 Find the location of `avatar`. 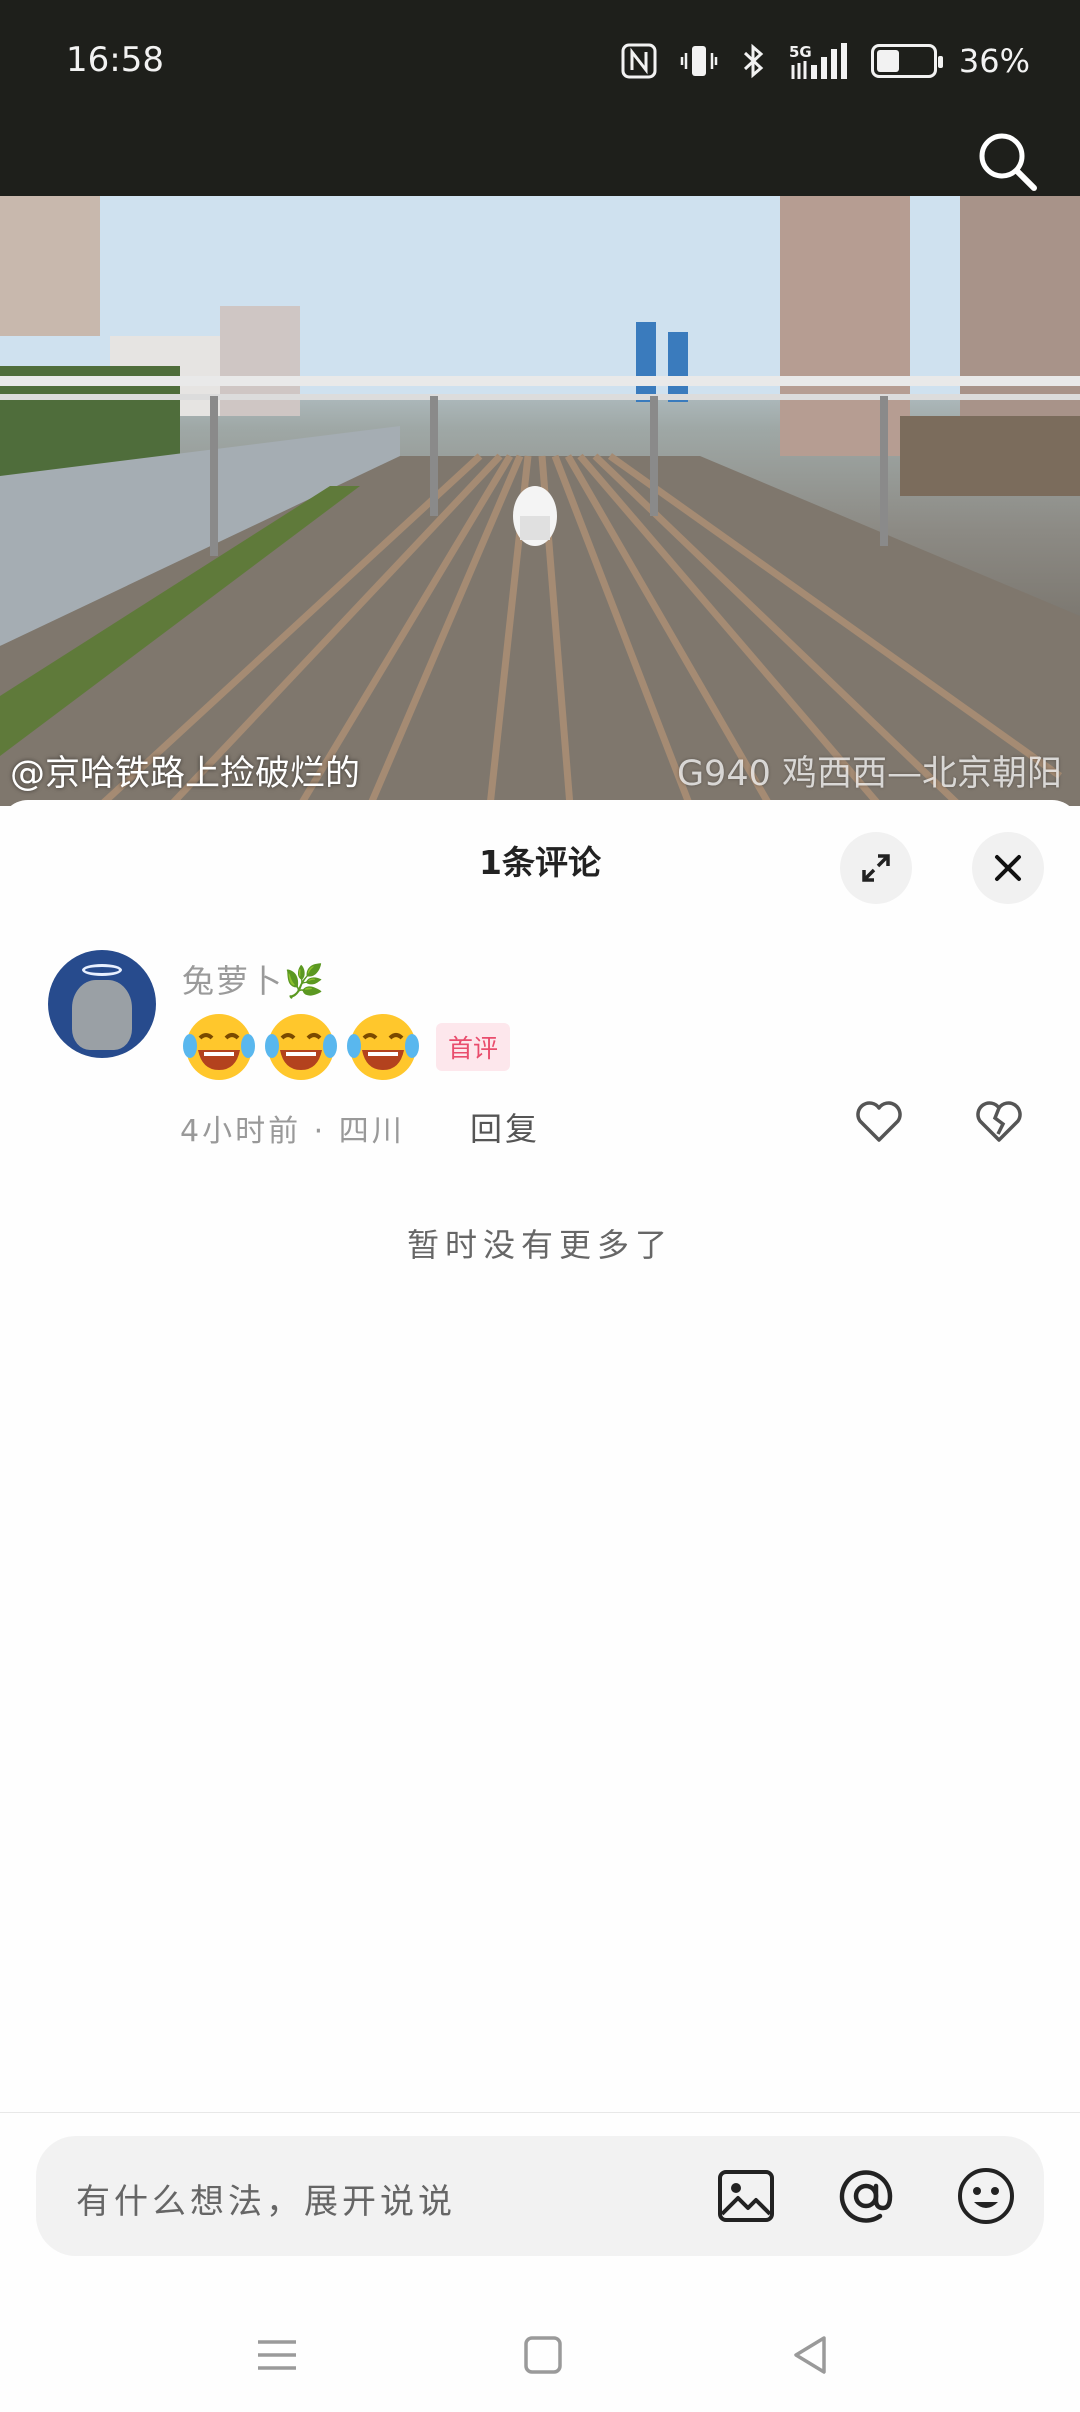

avatar is located at coordinates (102, 1004).